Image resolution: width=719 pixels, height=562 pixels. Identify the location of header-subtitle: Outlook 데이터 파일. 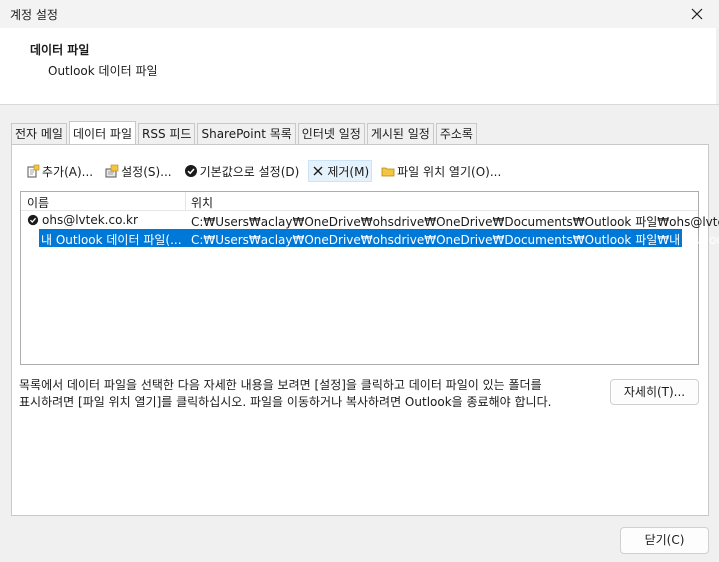
(103, 71).